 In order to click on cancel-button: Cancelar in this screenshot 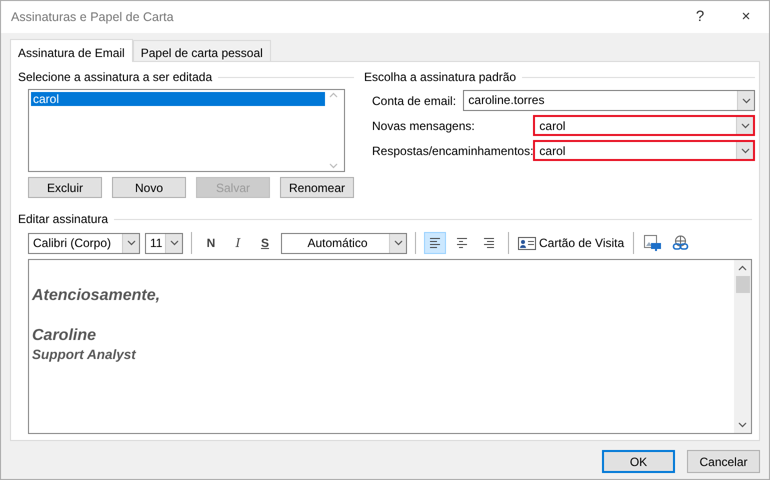, I will do `click(723, 461)`.